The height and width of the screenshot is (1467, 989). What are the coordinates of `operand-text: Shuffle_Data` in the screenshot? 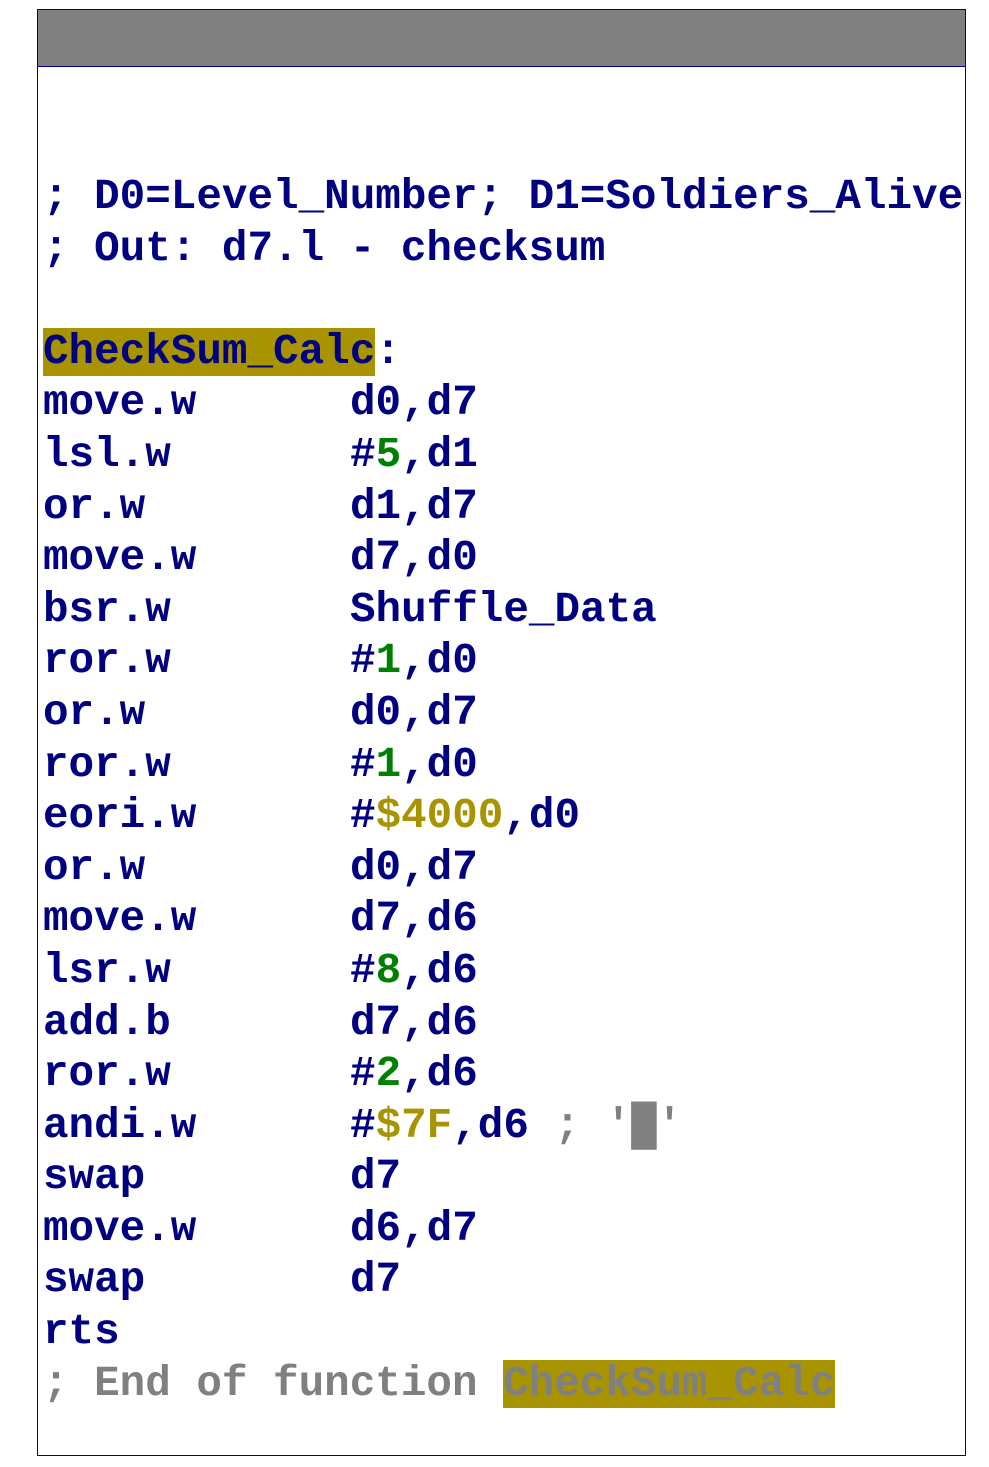 It's located at (503, 610).